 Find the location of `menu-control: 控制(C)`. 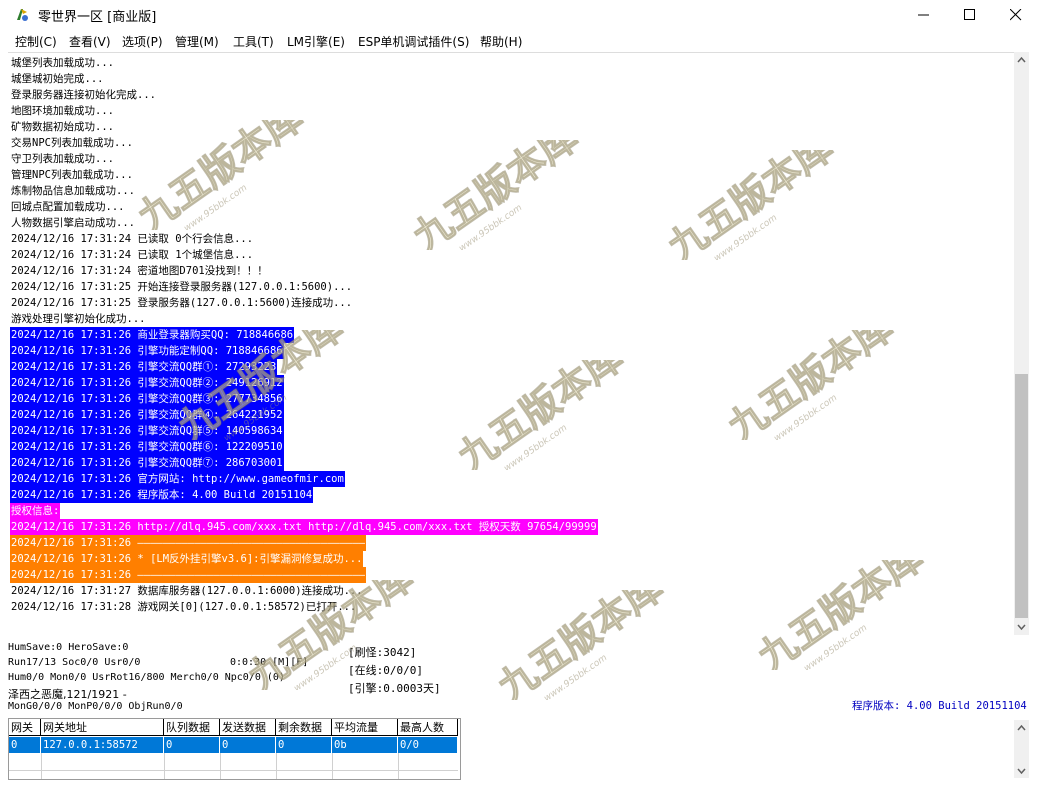

menu-control: 控制(C) is located at coordinates (36, 41).